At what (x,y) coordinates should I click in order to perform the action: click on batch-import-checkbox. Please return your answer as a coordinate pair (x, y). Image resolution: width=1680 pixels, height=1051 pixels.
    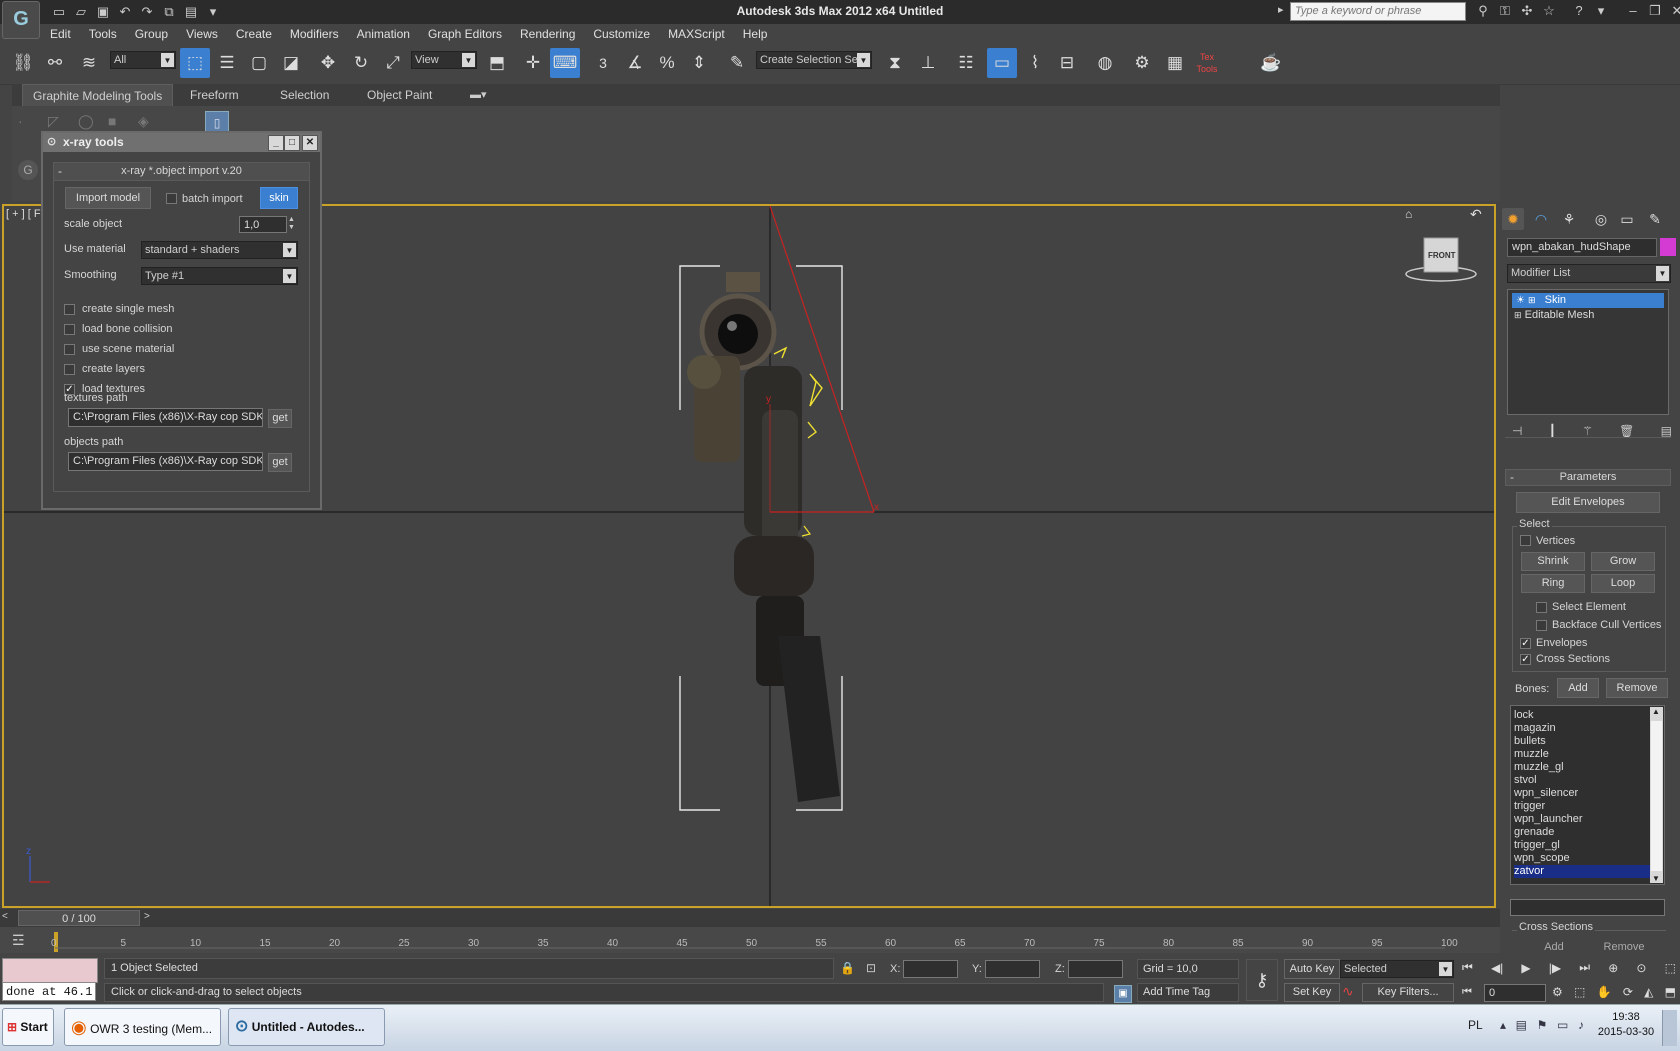
    Looking at the image, I should click on (171, 198).